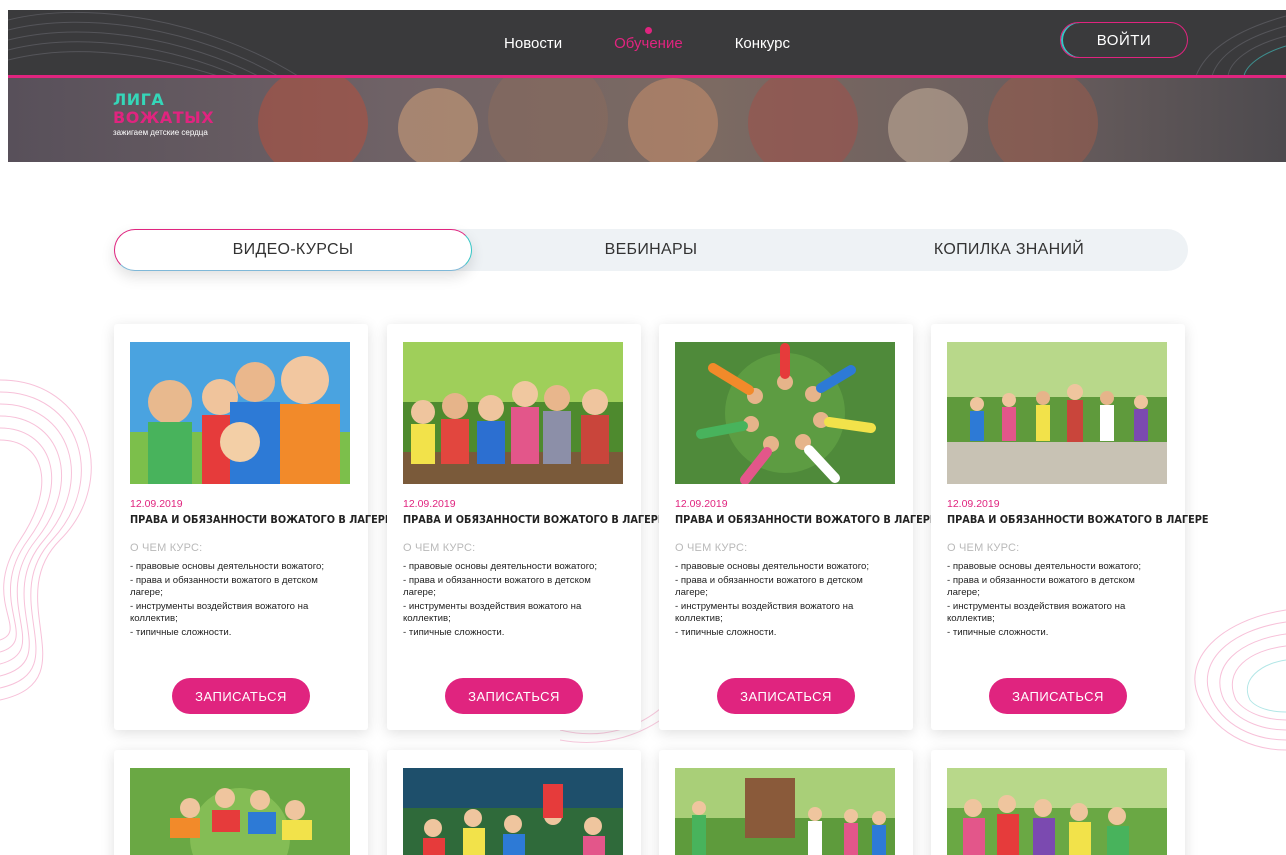 This screenshot has height=855, width=1286. I want to click on course-type-tabs: ВИДЕО-КУРСЫ ВЕБИНАРЫ КОПИЛКА ЗНАНИЙ, so click(651, 250).